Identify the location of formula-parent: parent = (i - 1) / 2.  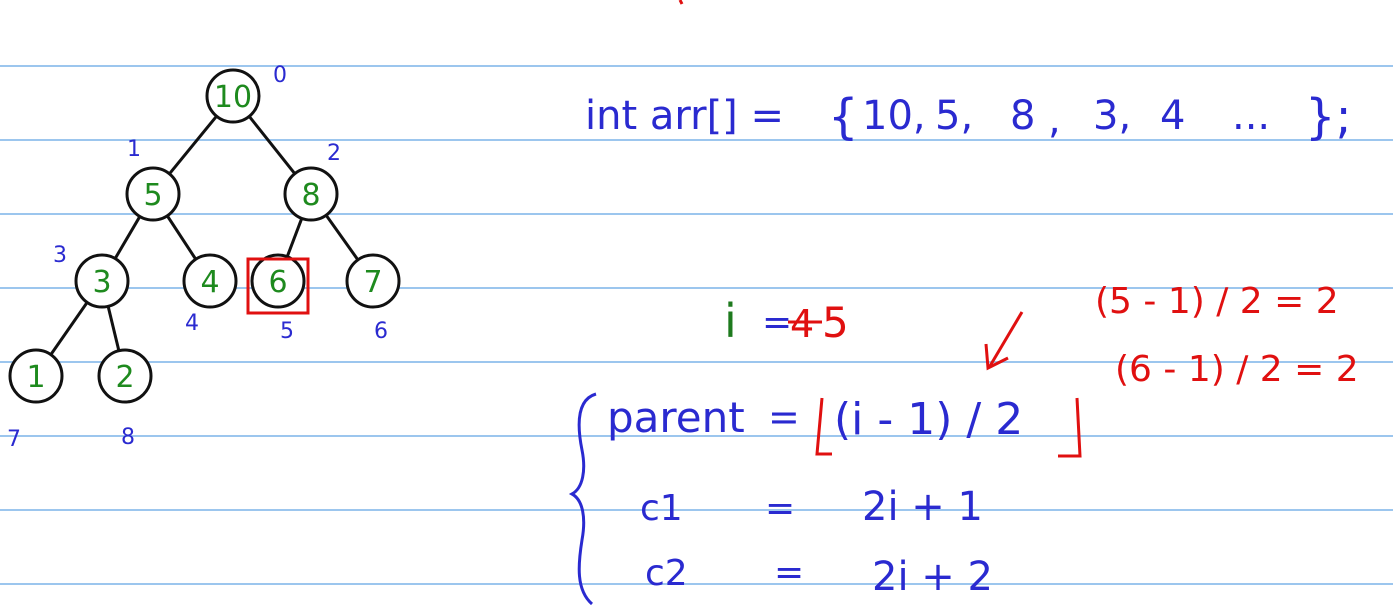
(844, 425).